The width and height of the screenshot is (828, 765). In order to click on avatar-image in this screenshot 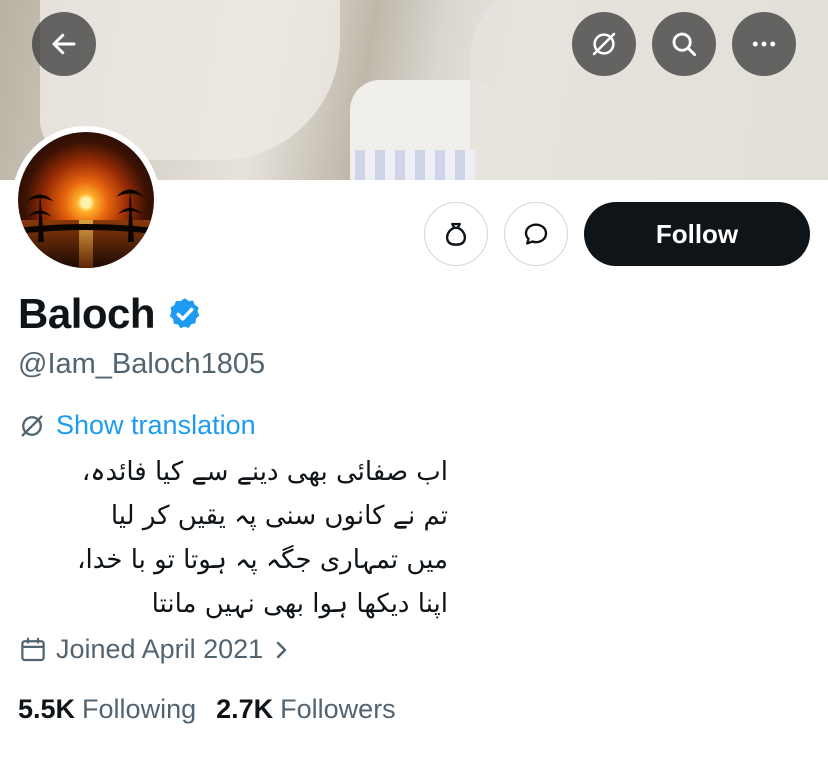, I will do `click(86, 200)`.